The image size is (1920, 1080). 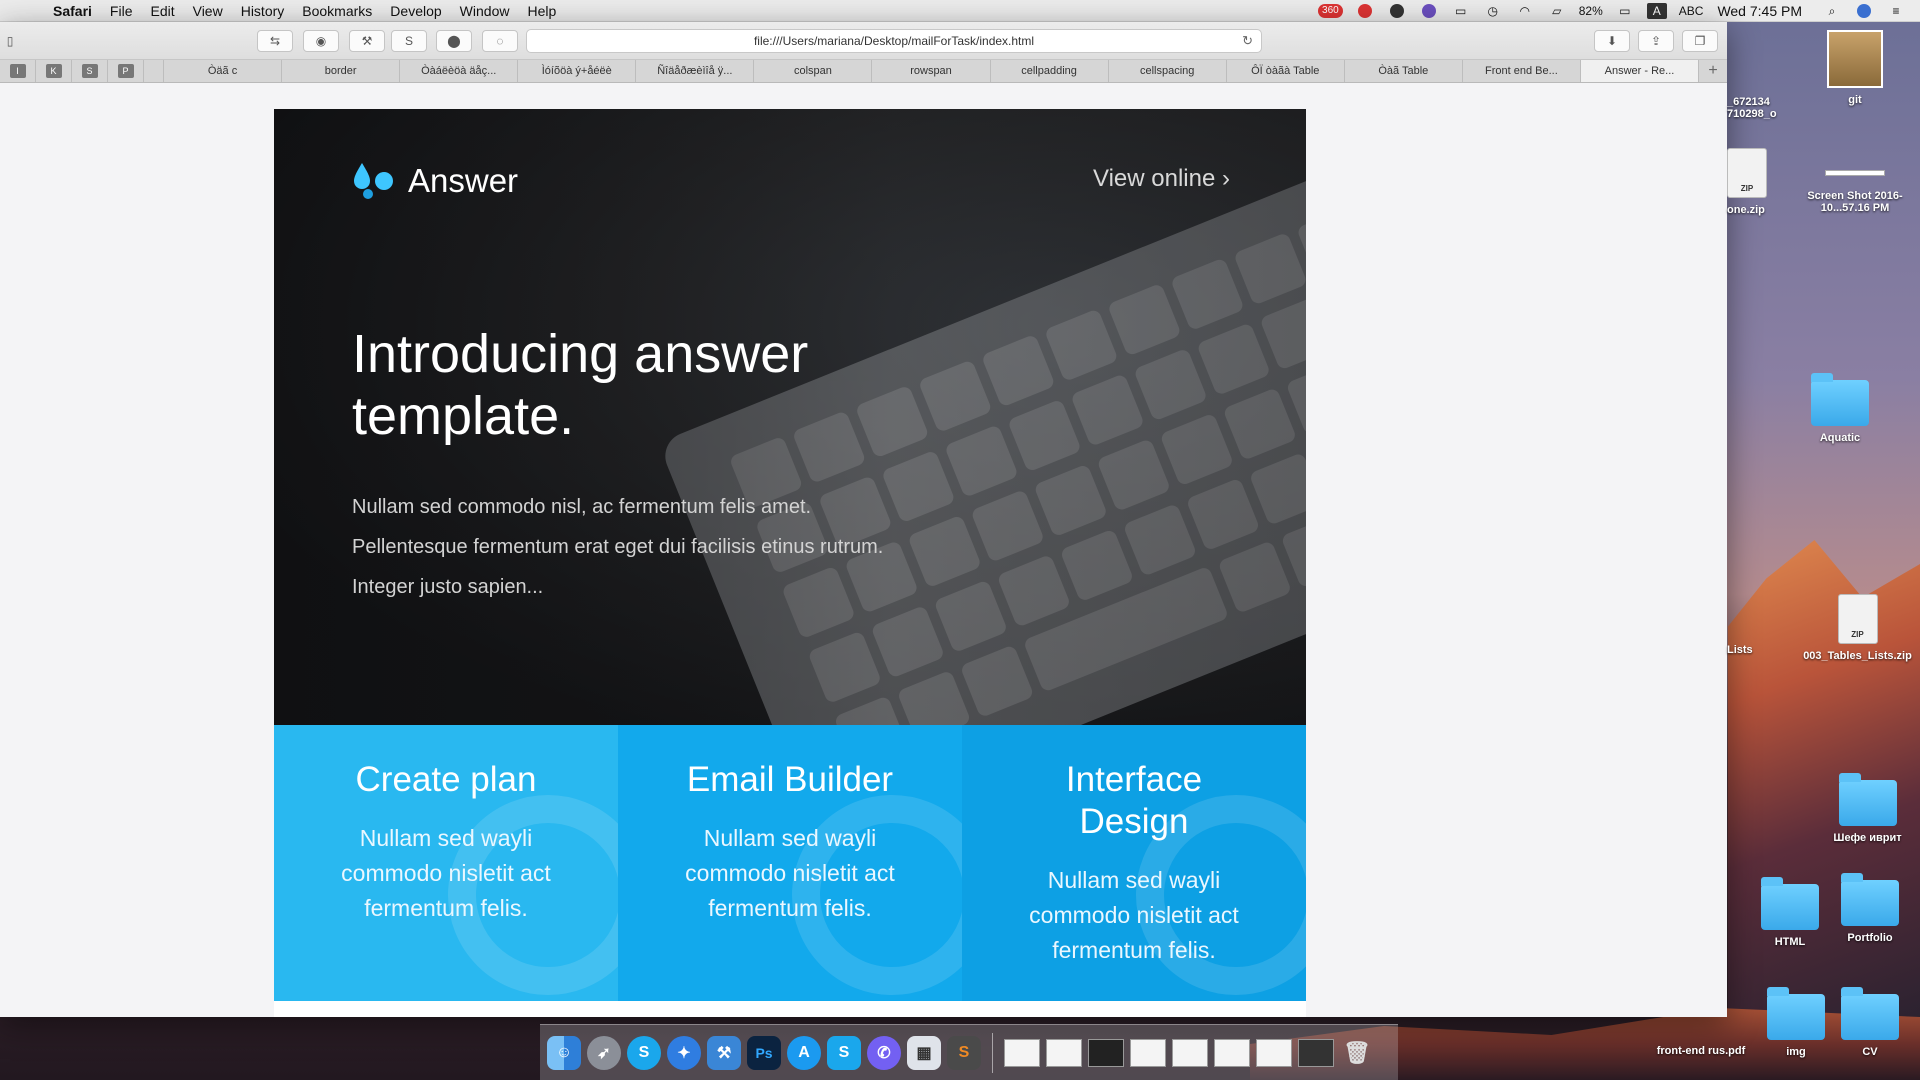 I want to click on viber-icon: ✆, so click(x=884, y=1052).